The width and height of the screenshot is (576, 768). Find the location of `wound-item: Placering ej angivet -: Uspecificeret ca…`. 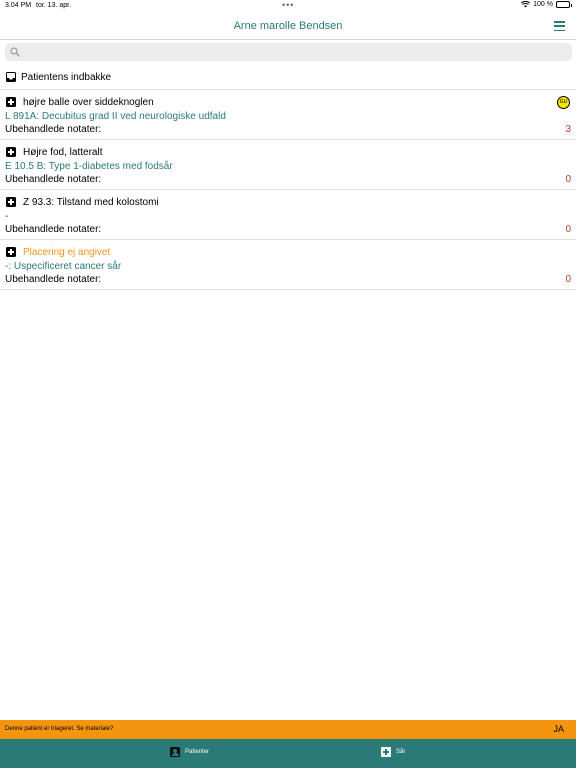

wound-item: Placering ej angivet -: Uspecificeret ca… is located at coordinates (288, 265).